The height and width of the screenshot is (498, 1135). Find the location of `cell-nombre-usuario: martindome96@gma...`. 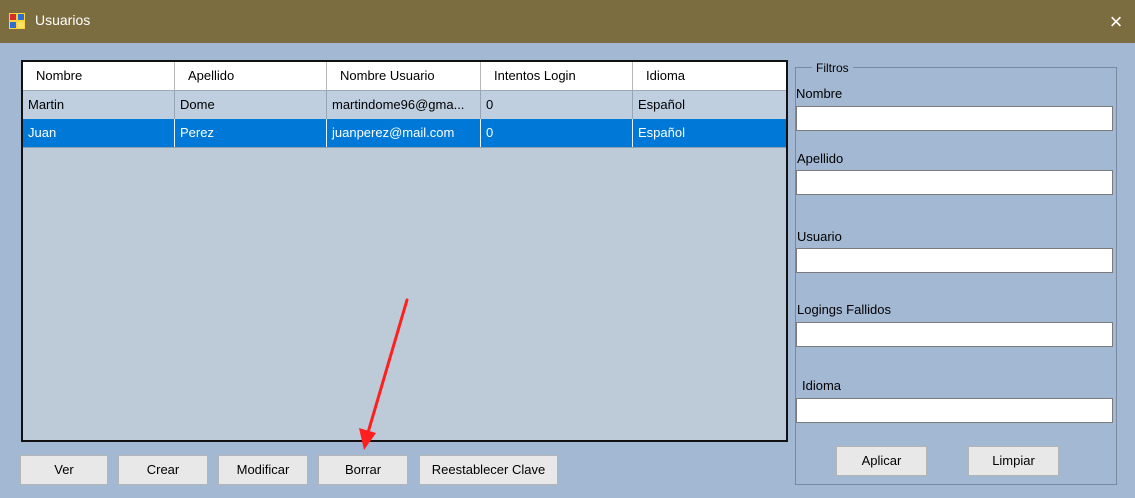

cell-nombre-usuario: martindome96@gma... is located at coordinates (404, 105).